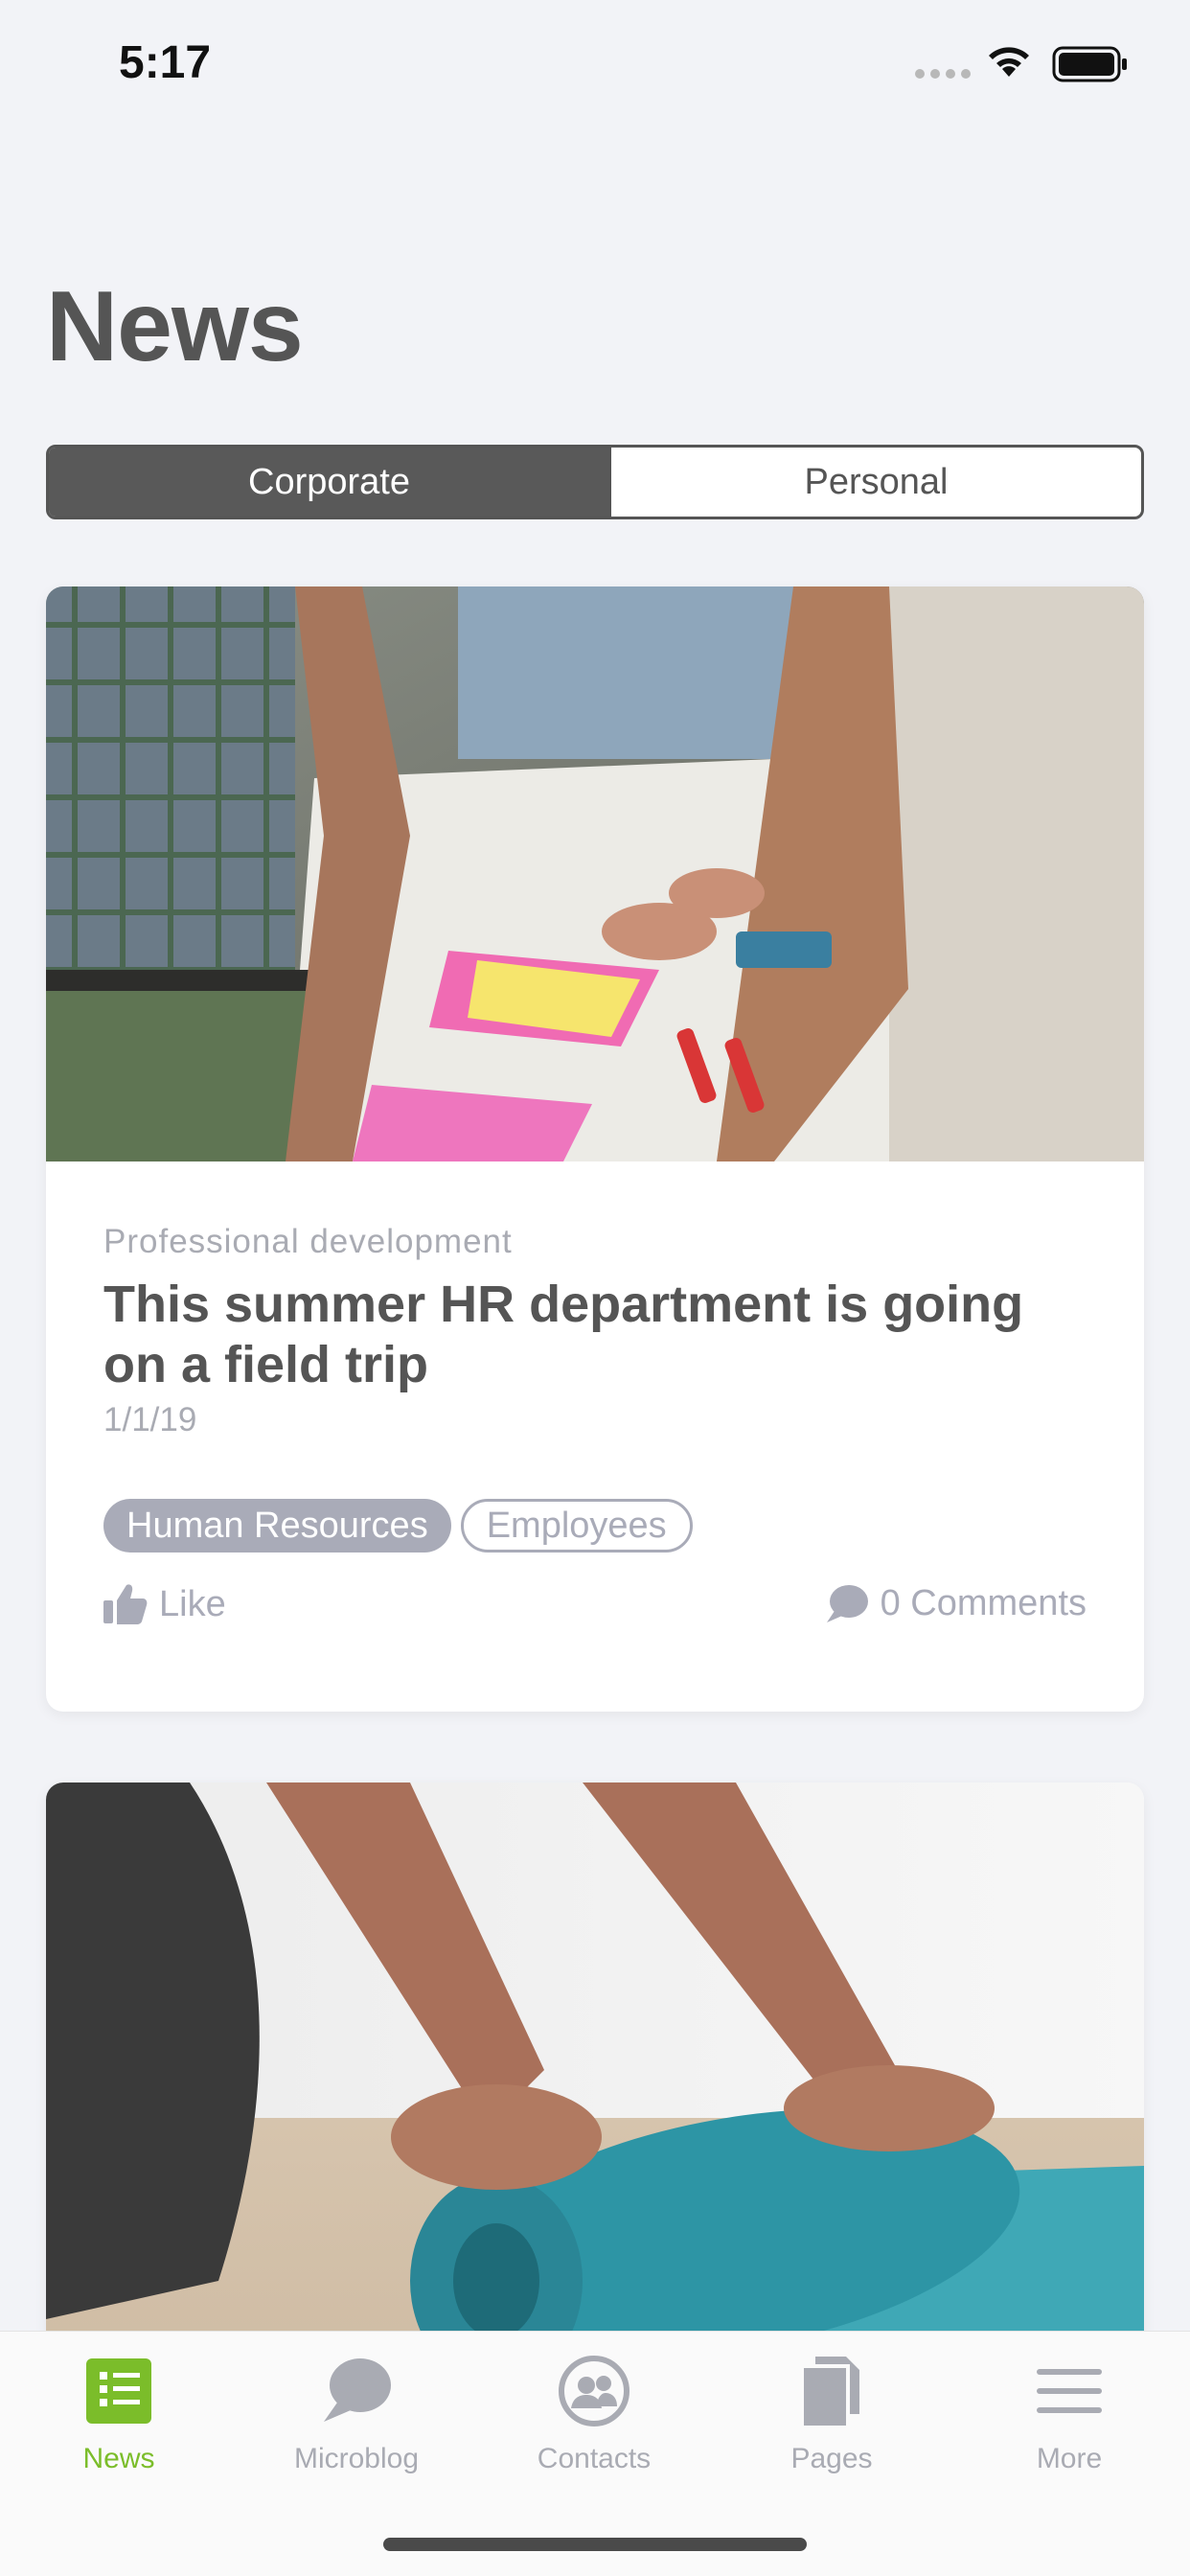 The height and width of the screenshot is (2576, 1190). Describe the element at coordinates (594, 2391) in the screenshot. I see `contacts-icon` at that location.